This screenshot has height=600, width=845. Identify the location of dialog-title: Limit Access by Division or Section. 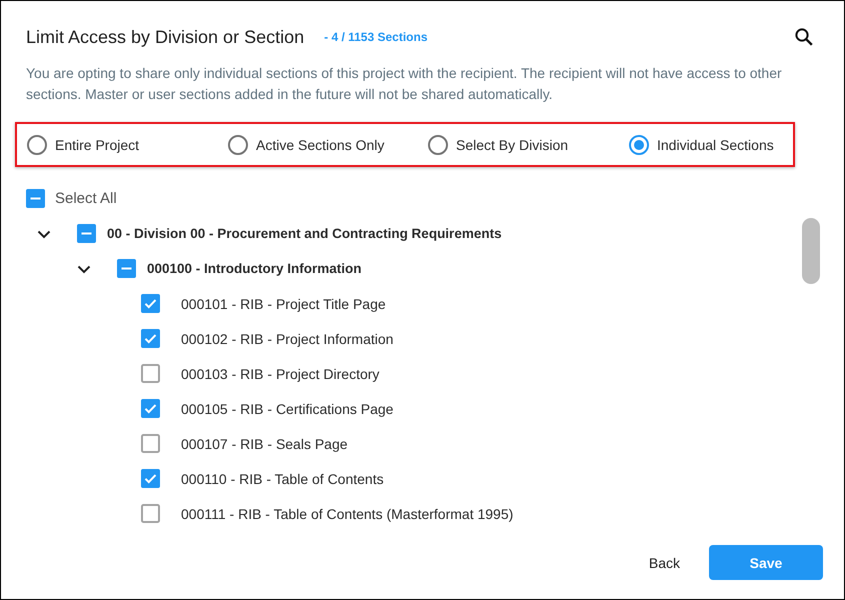
(165, 37).